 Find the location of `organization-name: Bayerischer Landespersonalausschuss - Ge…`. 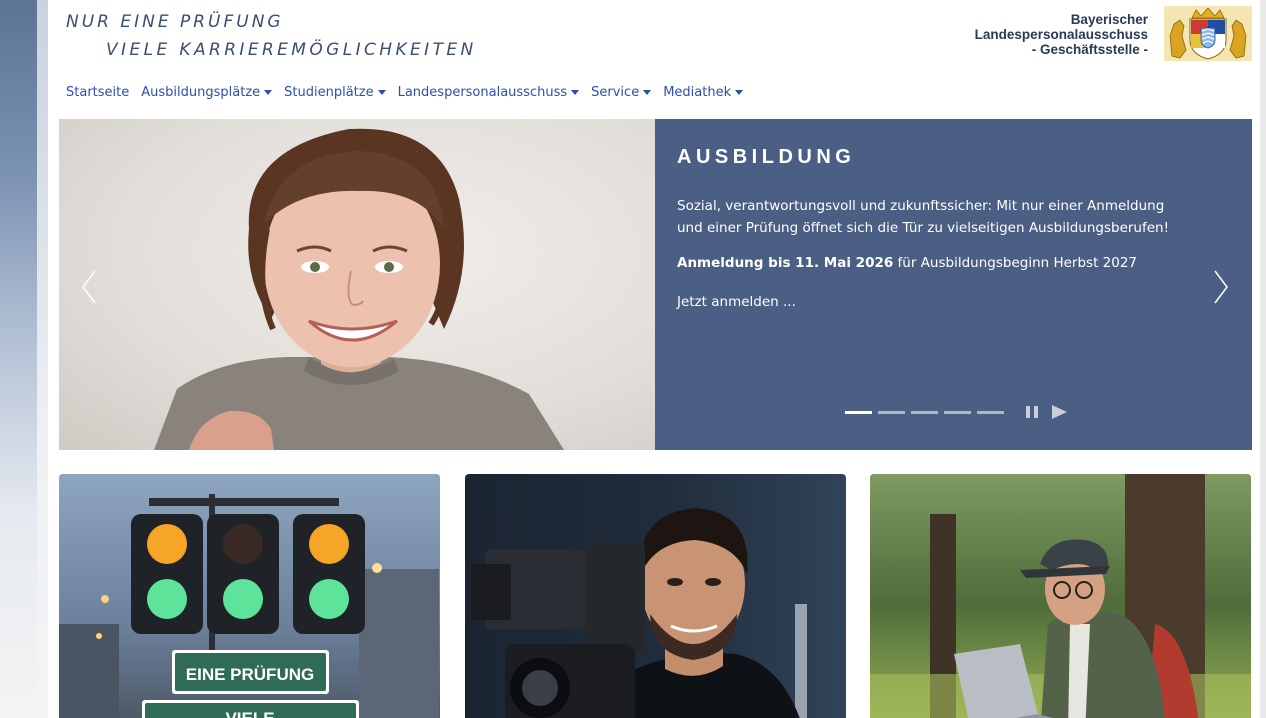

organization-name: Bayerischer Landespersonalausschuss - Ge… is located at coordinates (1061, 34).